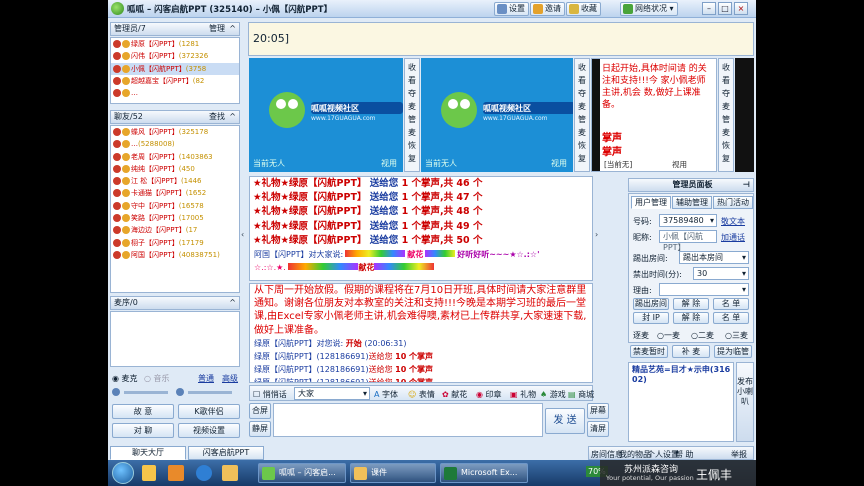 The height and width of the screenshot is (486, 864). I want to click on video-side-controls-1: 收看夺麦管麦恢复, so click(412, 115).